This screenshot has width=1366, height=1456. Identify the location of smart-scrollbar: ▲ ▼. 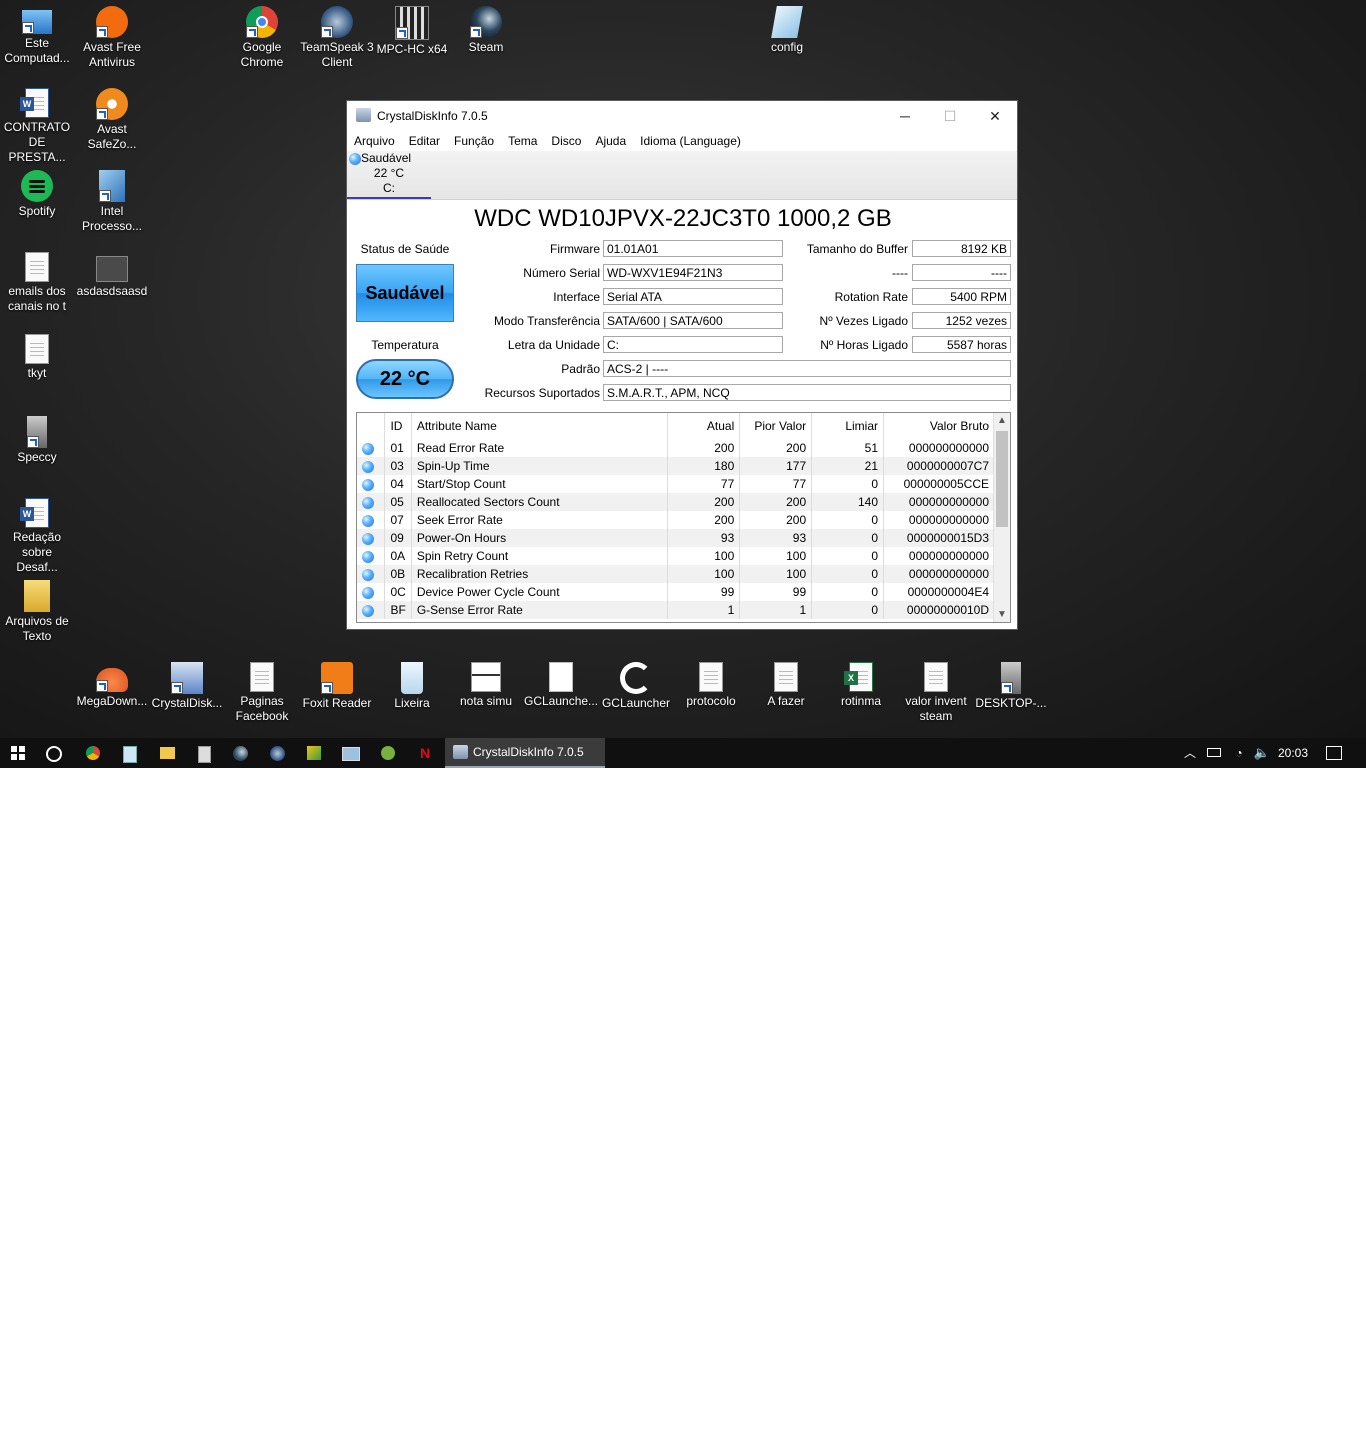
(1001, 517).